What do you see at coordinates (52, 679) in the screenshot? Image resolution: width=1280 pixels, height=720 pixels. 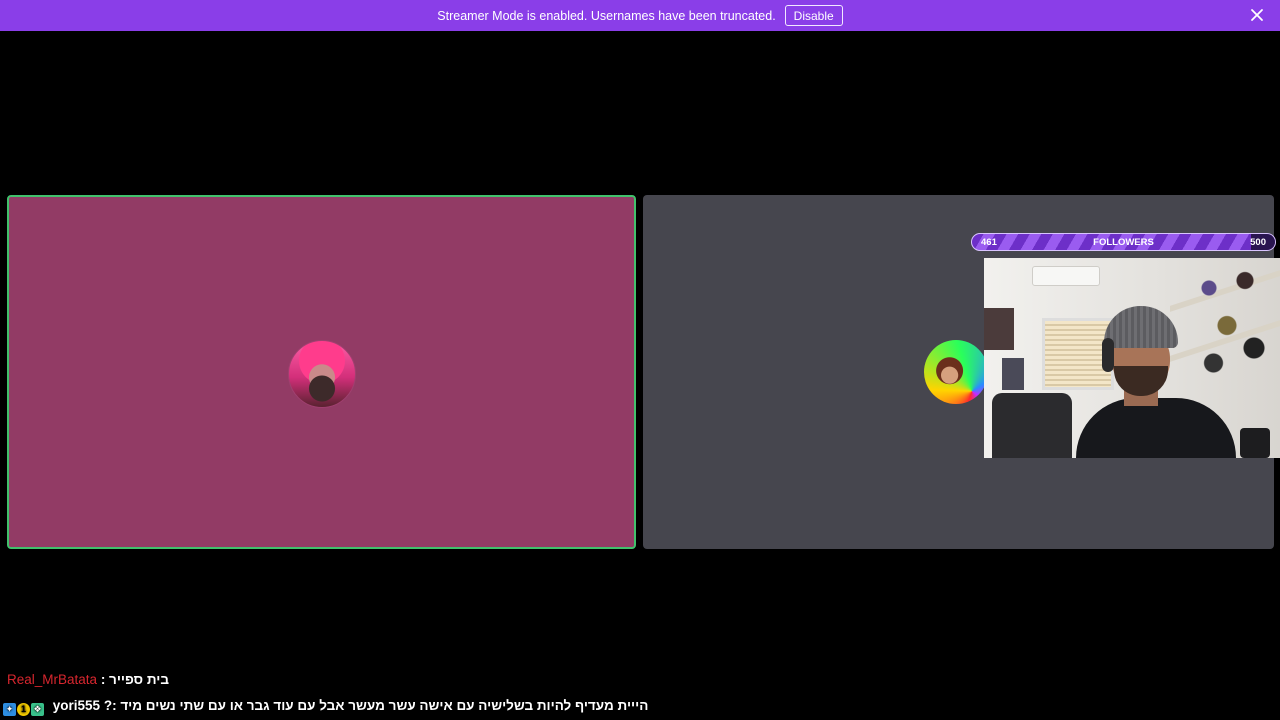 I see `chat-username: Real_MrBatata` at bounding box center [52, 679].